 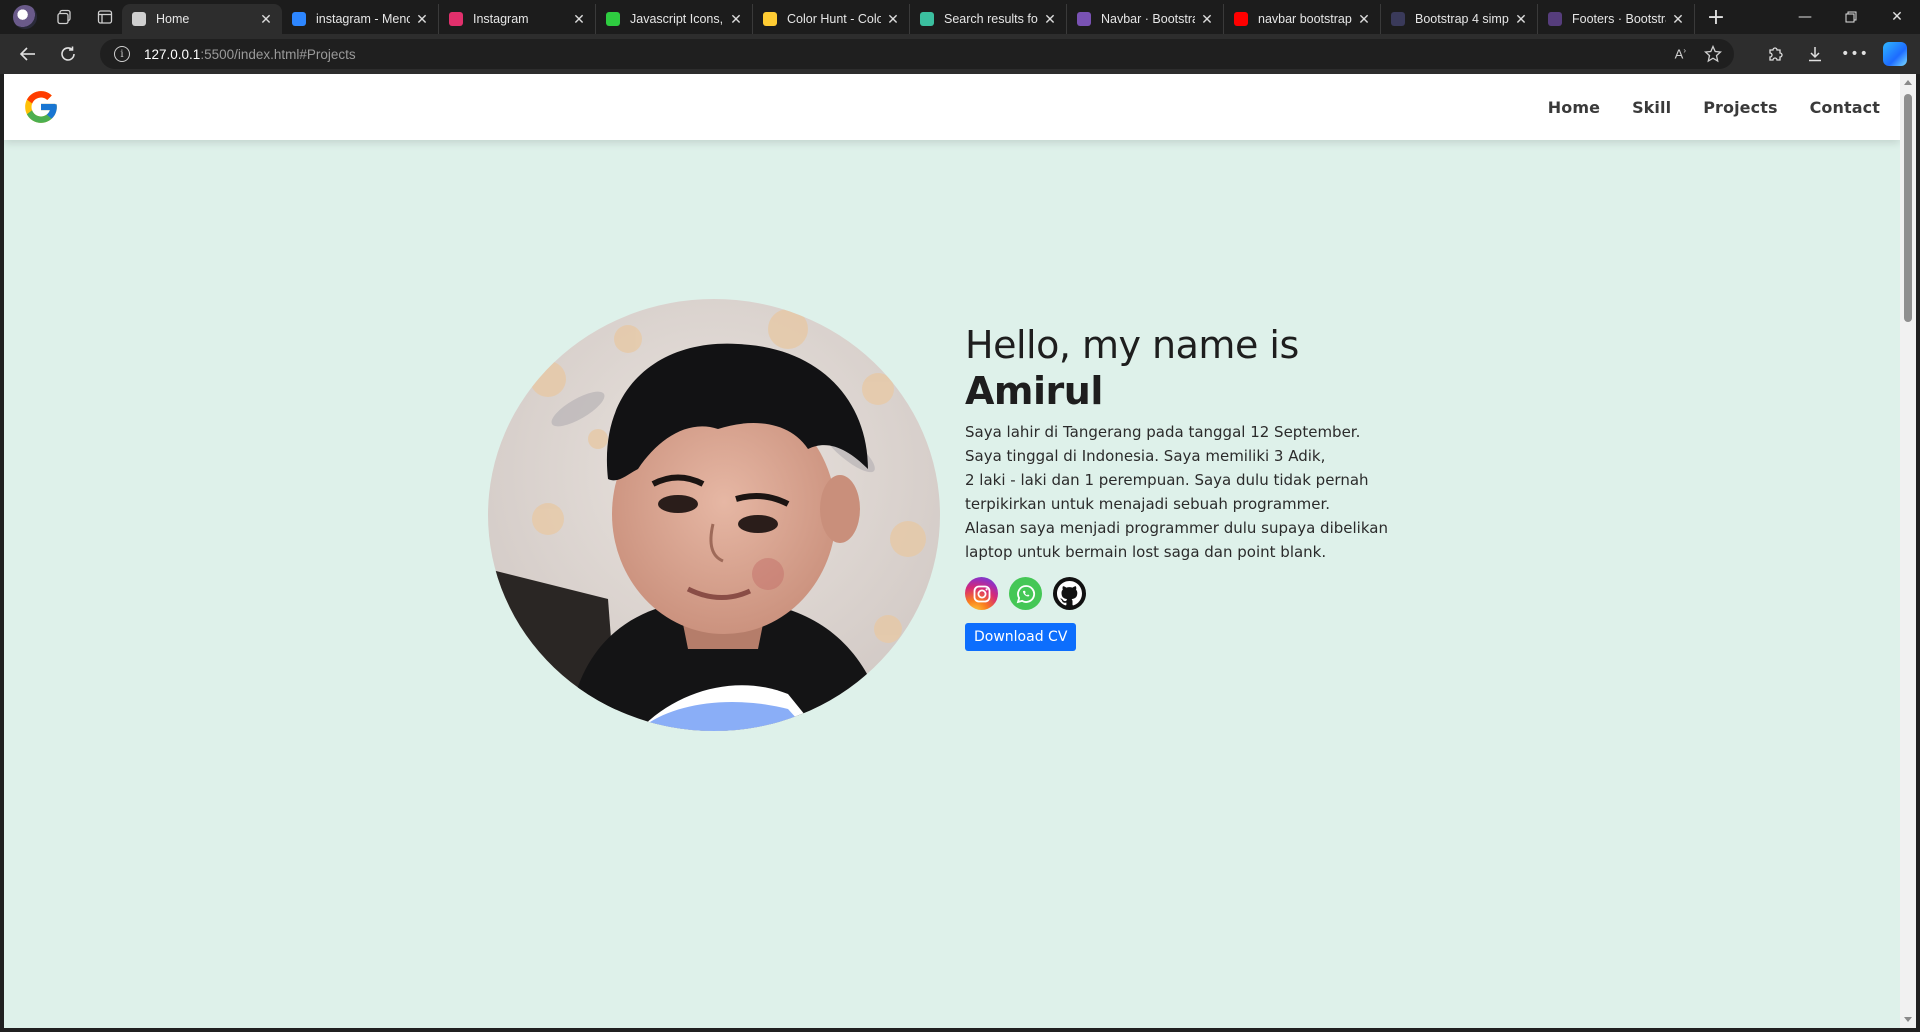 I want to click on favorite-star-icon, so click(x=1713, y=54).